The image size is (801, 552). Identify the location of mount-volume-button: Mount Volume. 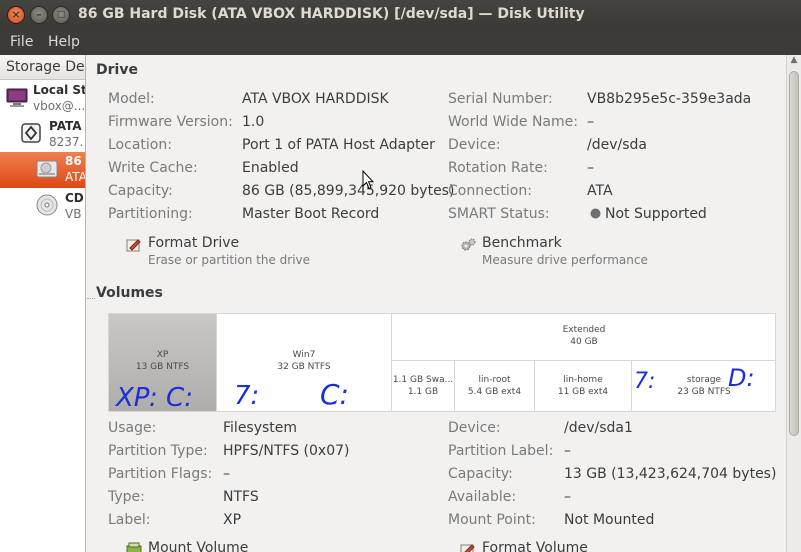
(226, 546).